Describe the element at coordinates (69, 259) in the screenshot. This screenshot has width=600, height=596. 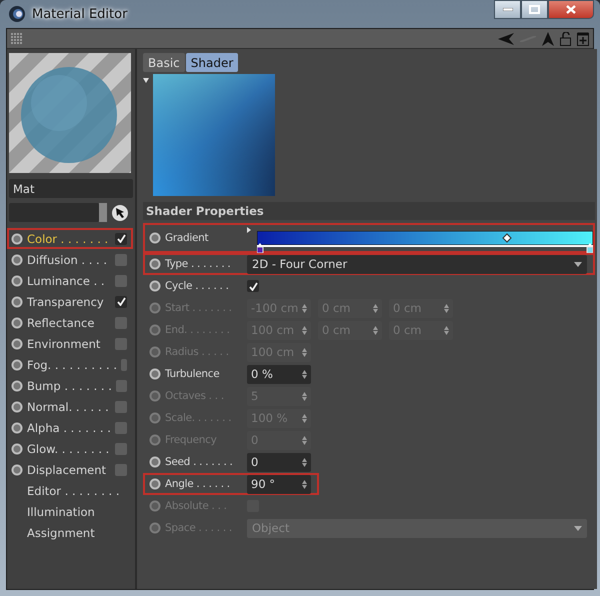
I see `channel-item: Diffusion . . . .` at that location.